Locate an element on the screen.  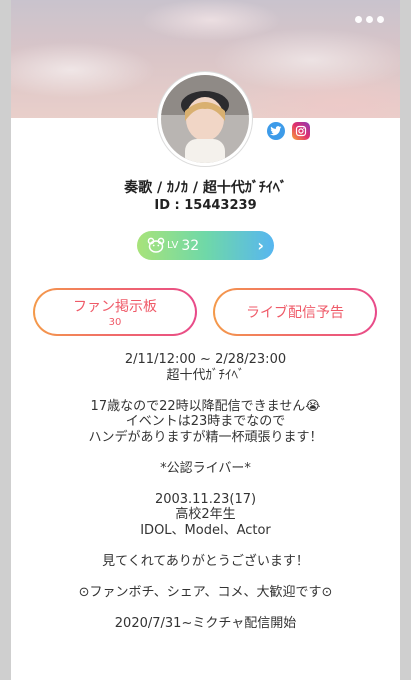
bio-line: ⊙ファンボチ、シェア、コメ、大歓迎です⊙ is located at coordinates (205, 592).